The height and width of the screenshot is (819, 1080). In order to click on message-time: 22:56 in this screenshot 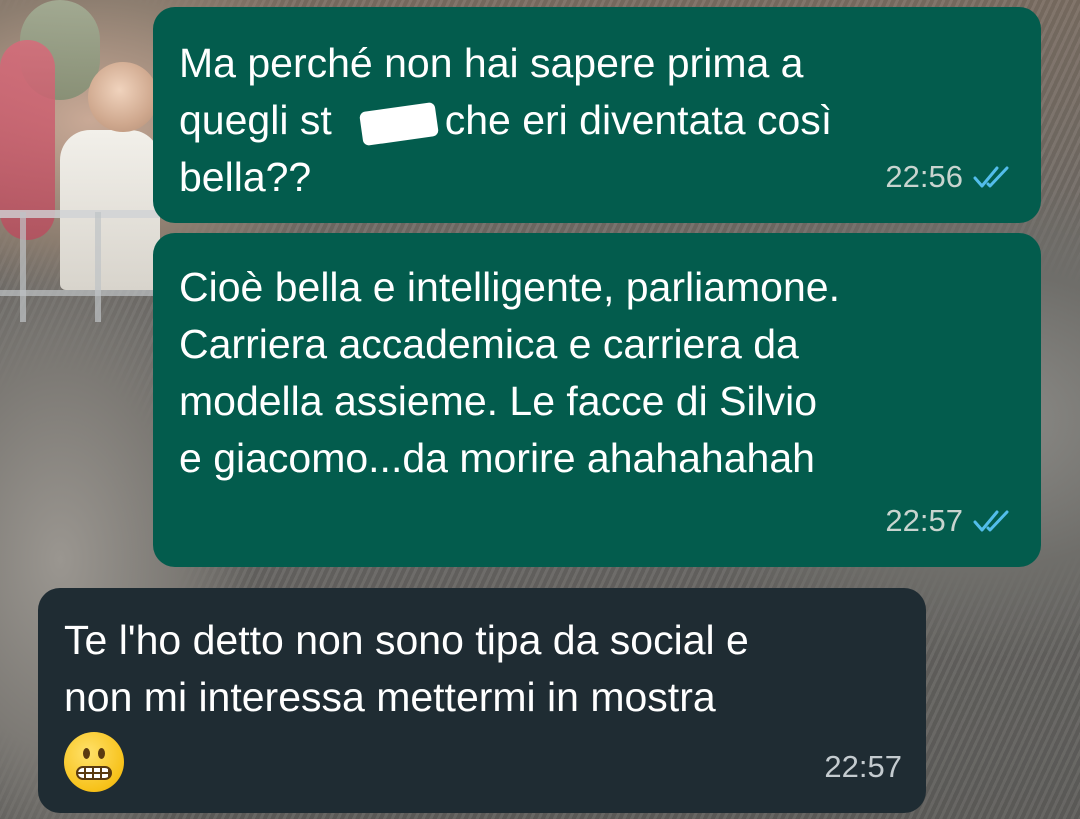, I will do `click(924, 176)`.